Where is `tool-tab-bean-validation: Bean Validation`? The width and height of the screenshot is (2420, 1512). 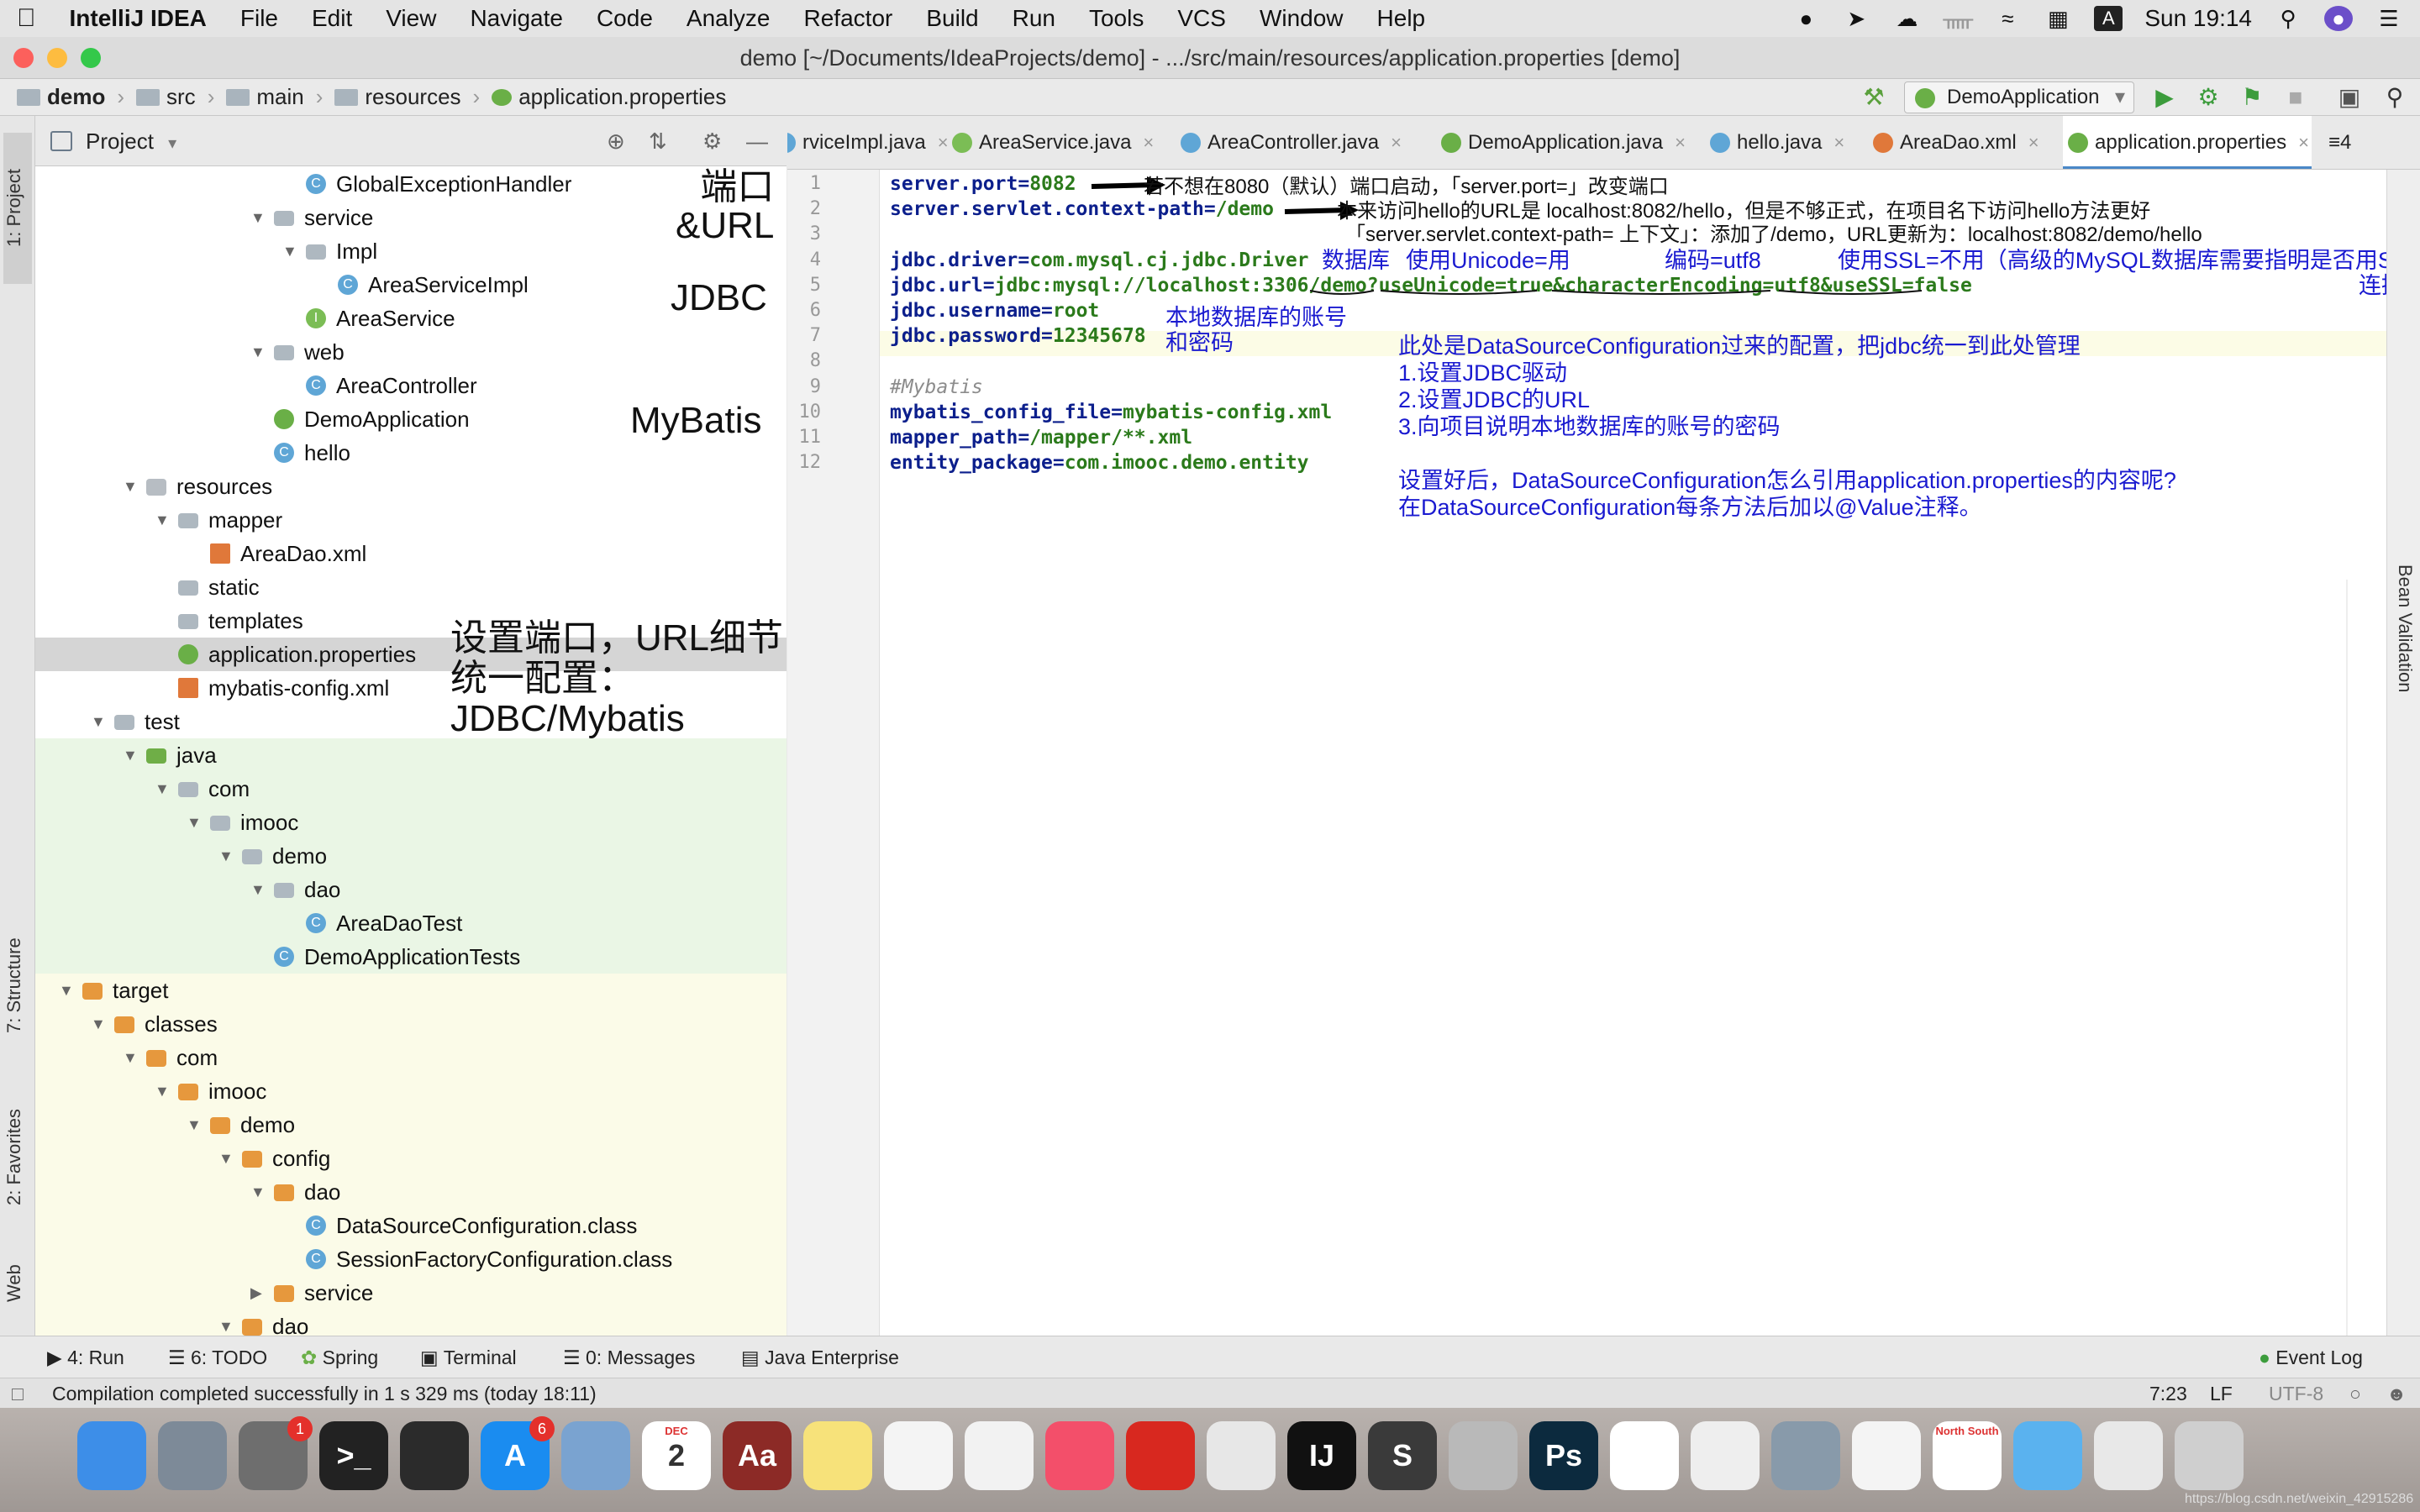
tool-tab-bean-validation: Bean Validation is located at coordinates (2404, 628).